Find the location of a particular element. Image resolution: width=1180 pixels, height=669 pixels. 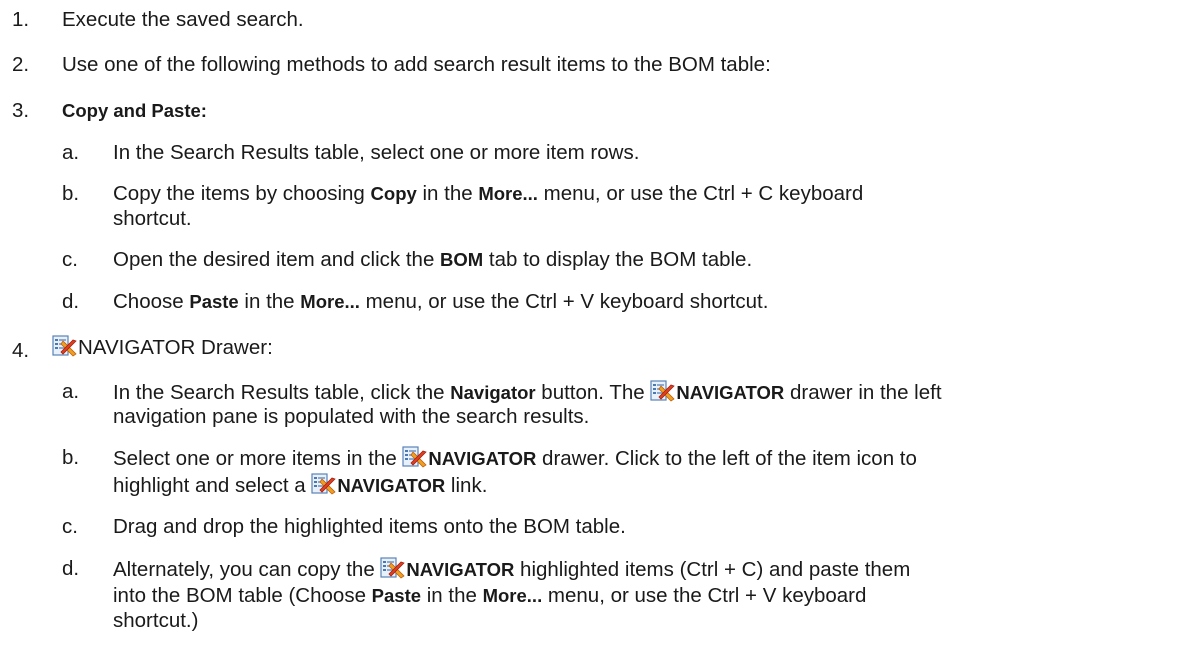

step-number: 2. is located at coordinates (21, 64).